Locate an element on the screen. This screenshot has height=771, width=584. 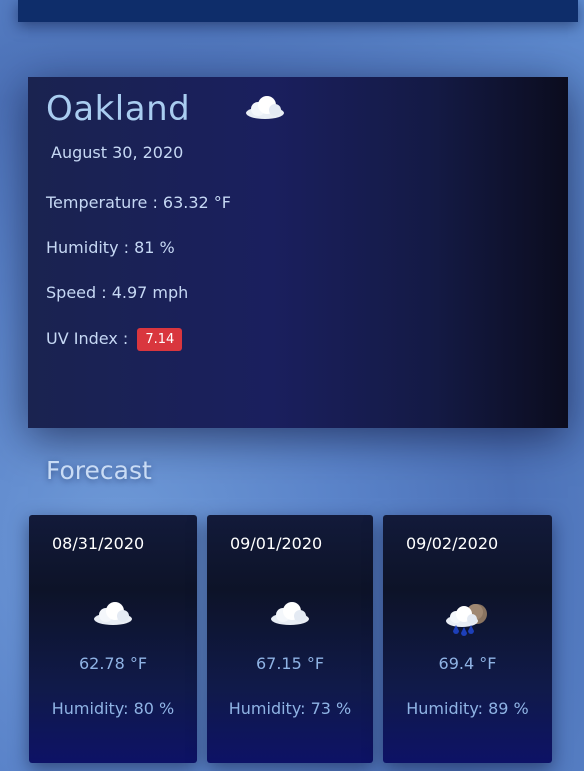
forecast-card: 09/02/2020 69.4 °F Humidity: 89 % is located at coordinates (467, 639).